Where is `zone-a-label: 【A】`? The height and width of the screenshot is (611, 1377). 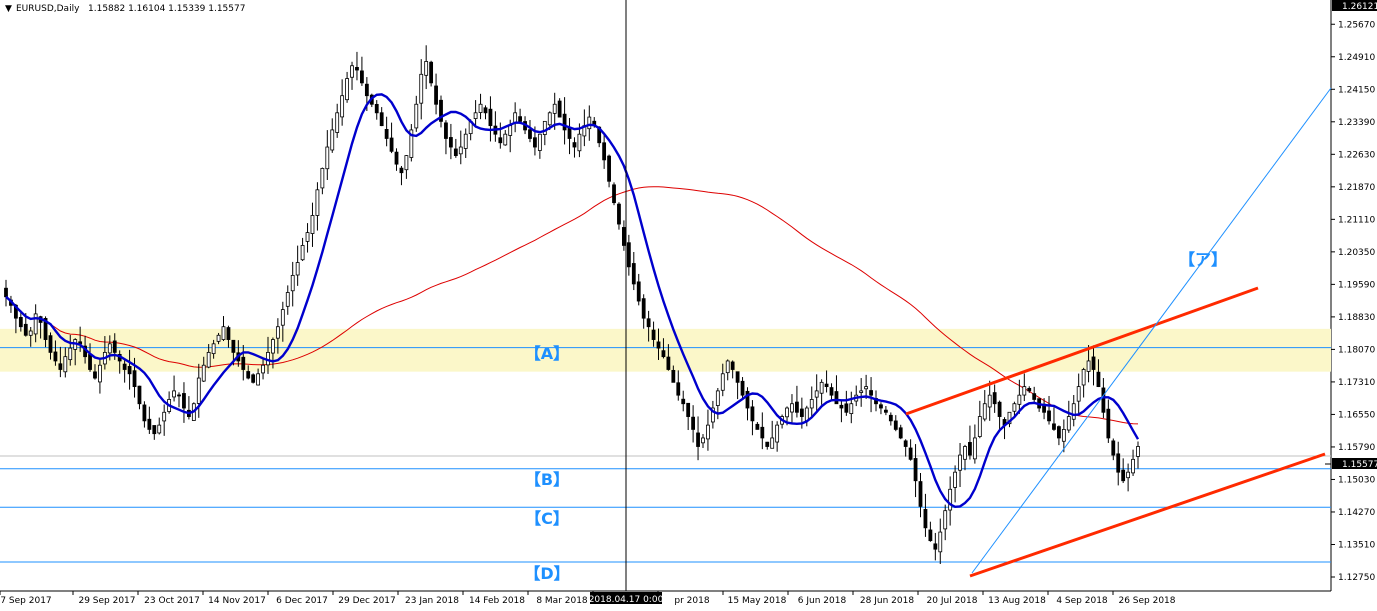 zone-a-label: 【A】 is located at coordinates (547, 353).